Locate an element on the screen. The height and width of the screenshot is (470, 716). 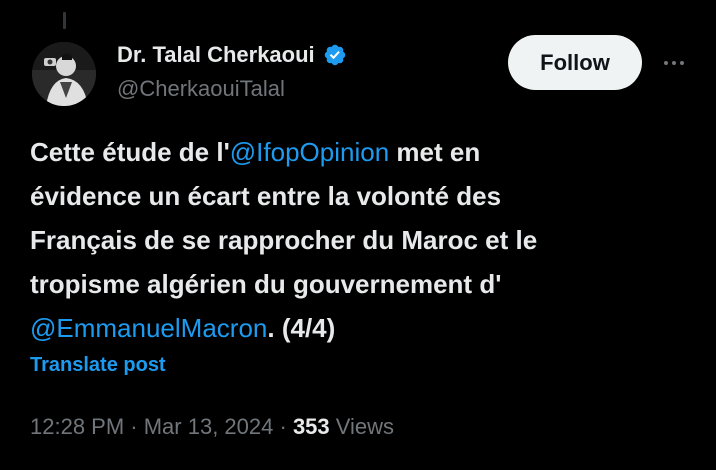
follow-button: Follow is located at coordinates (575, 62).